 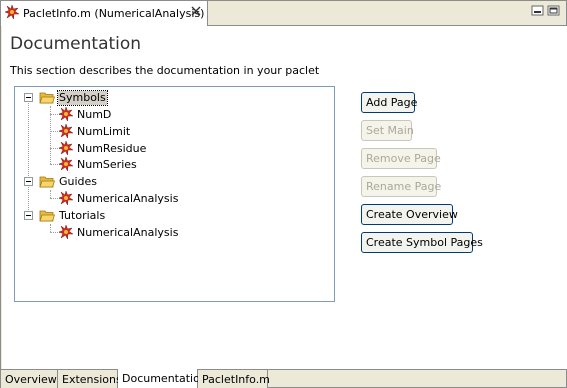 I want to click on set-main-button: Set Main, so click(x=387, y=130).